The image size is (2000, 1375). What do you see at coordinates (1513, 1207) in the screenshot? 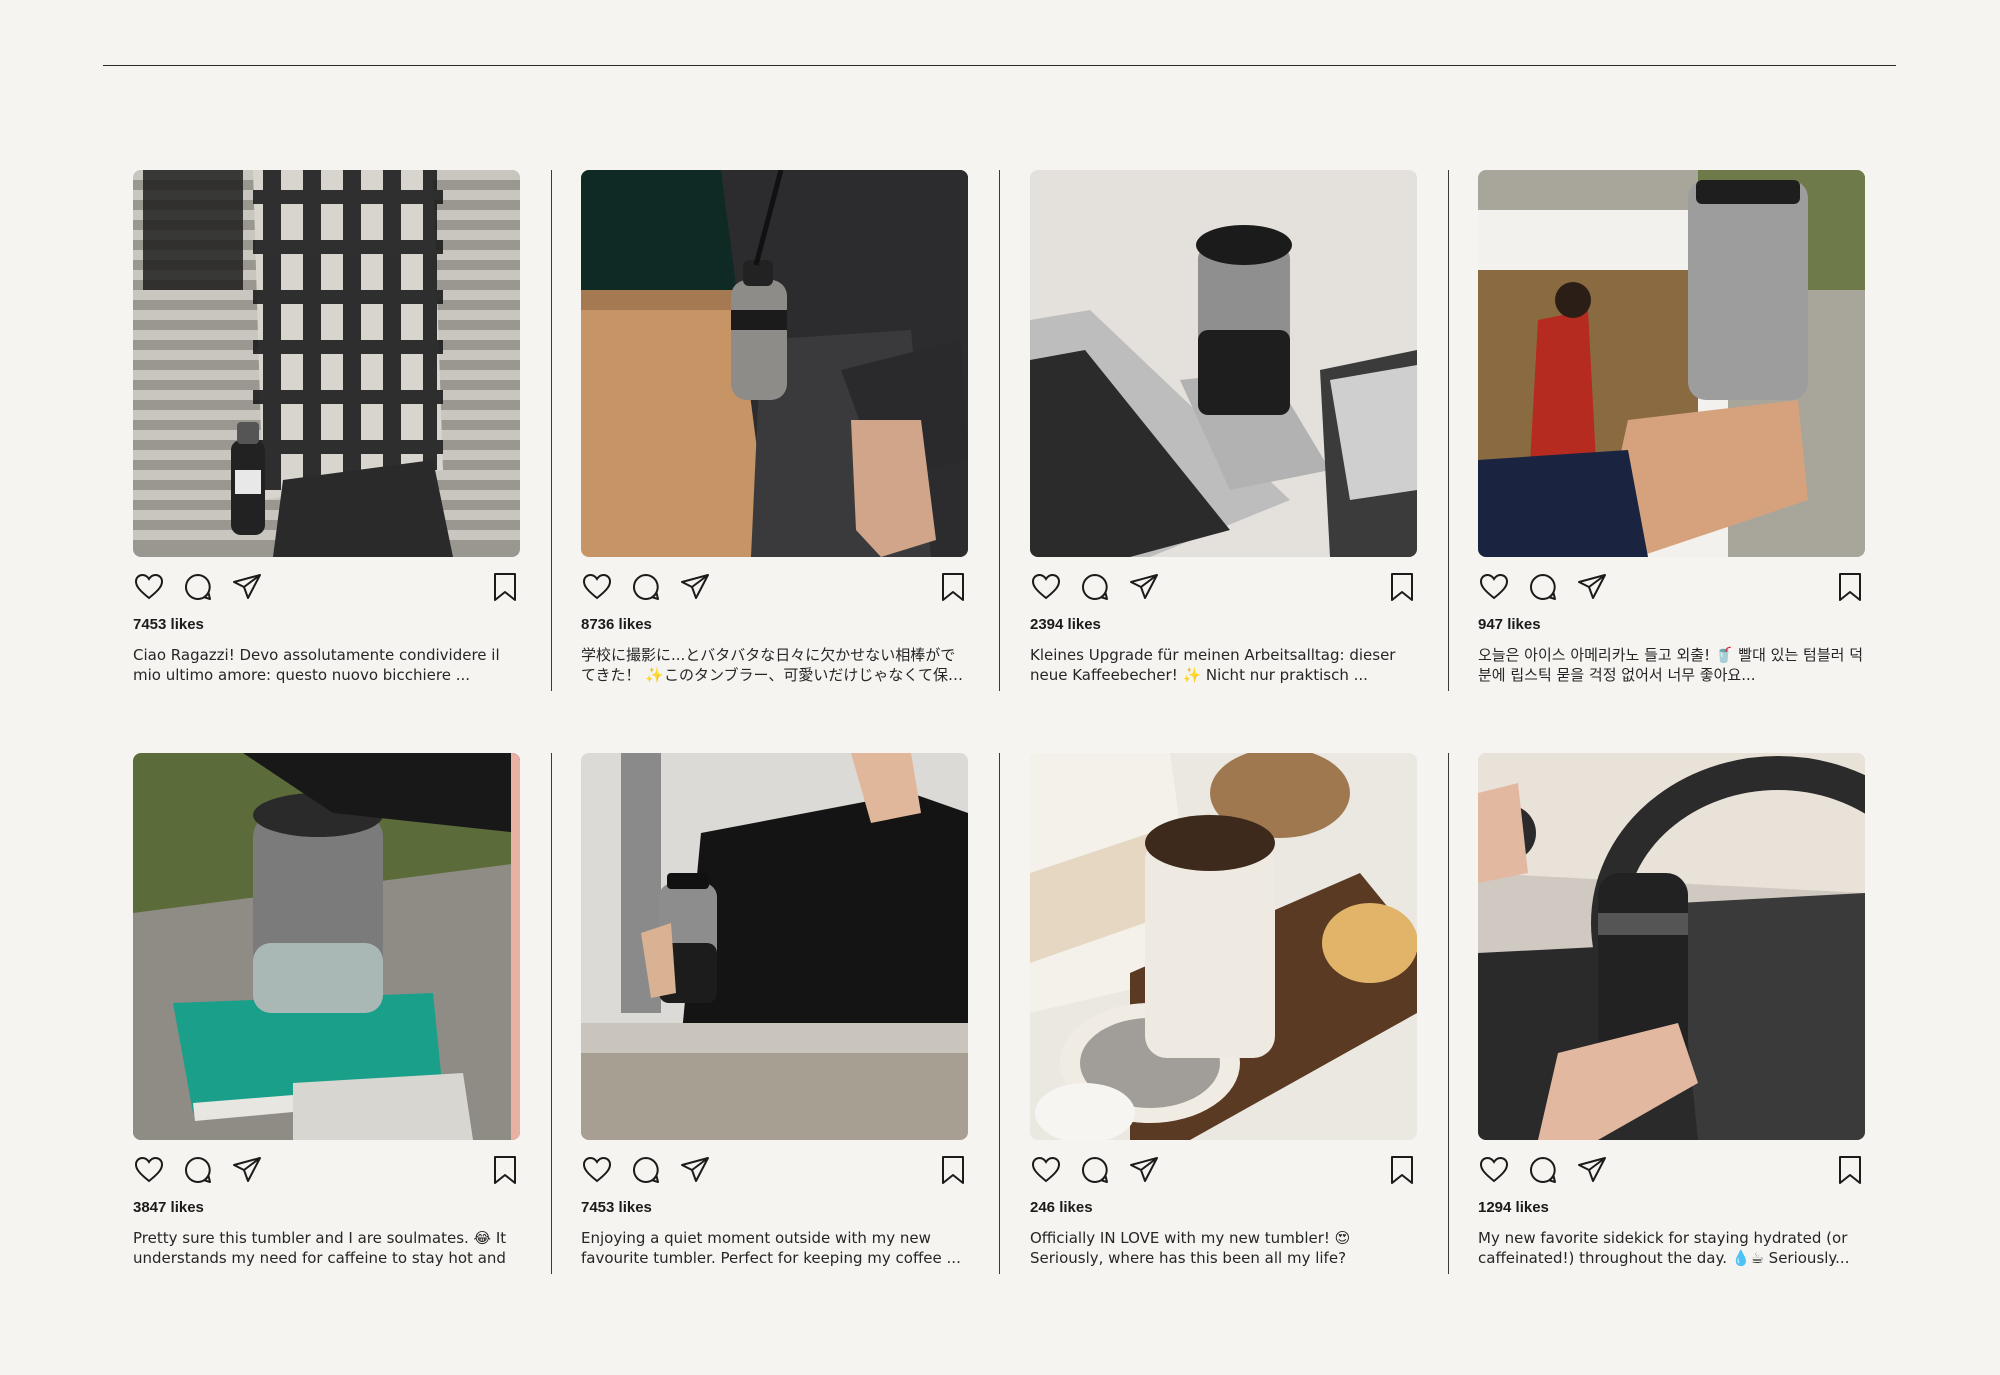
I see `like-count: 1294 likes` at bounding box center [1513, 1207].